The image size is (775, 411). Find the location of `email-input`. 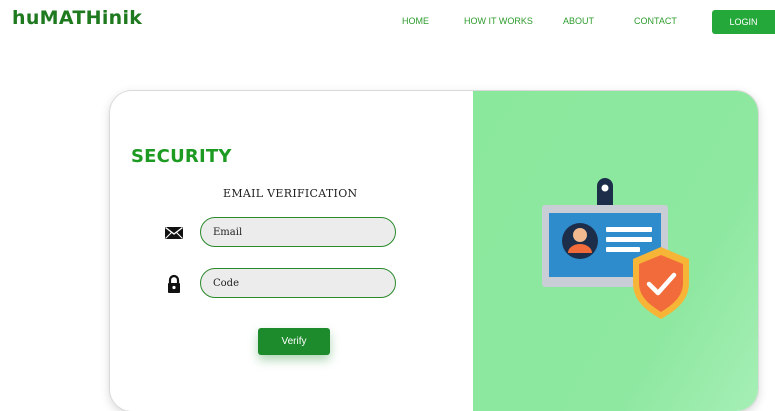

email-input is located at coordinates (298, 232).